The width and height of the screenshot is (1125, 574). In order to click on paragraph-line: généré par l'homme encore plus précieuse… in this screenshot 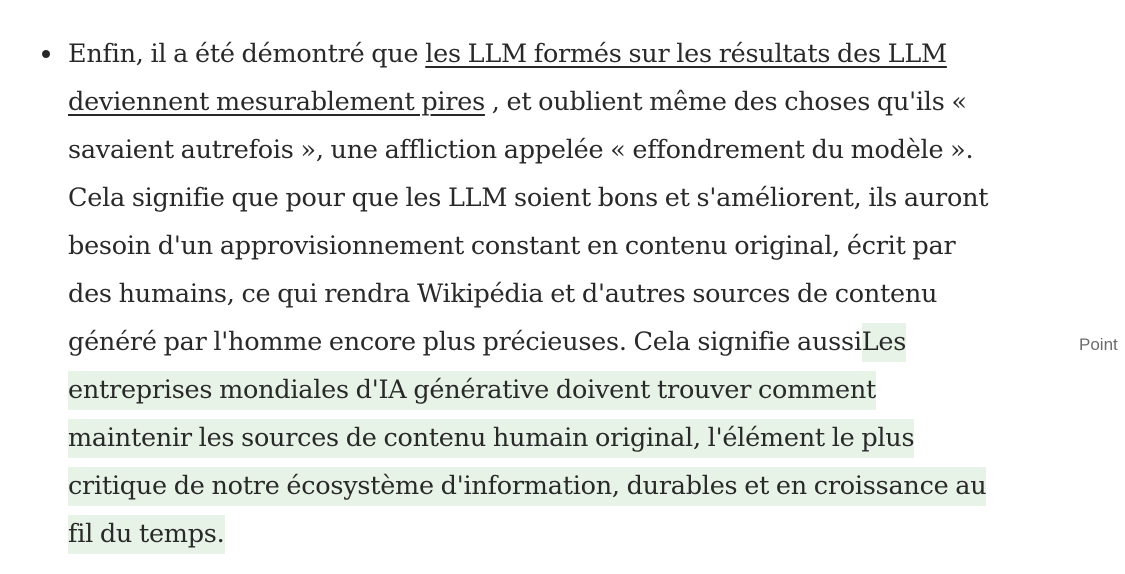, I will do `click(555, 342)`.